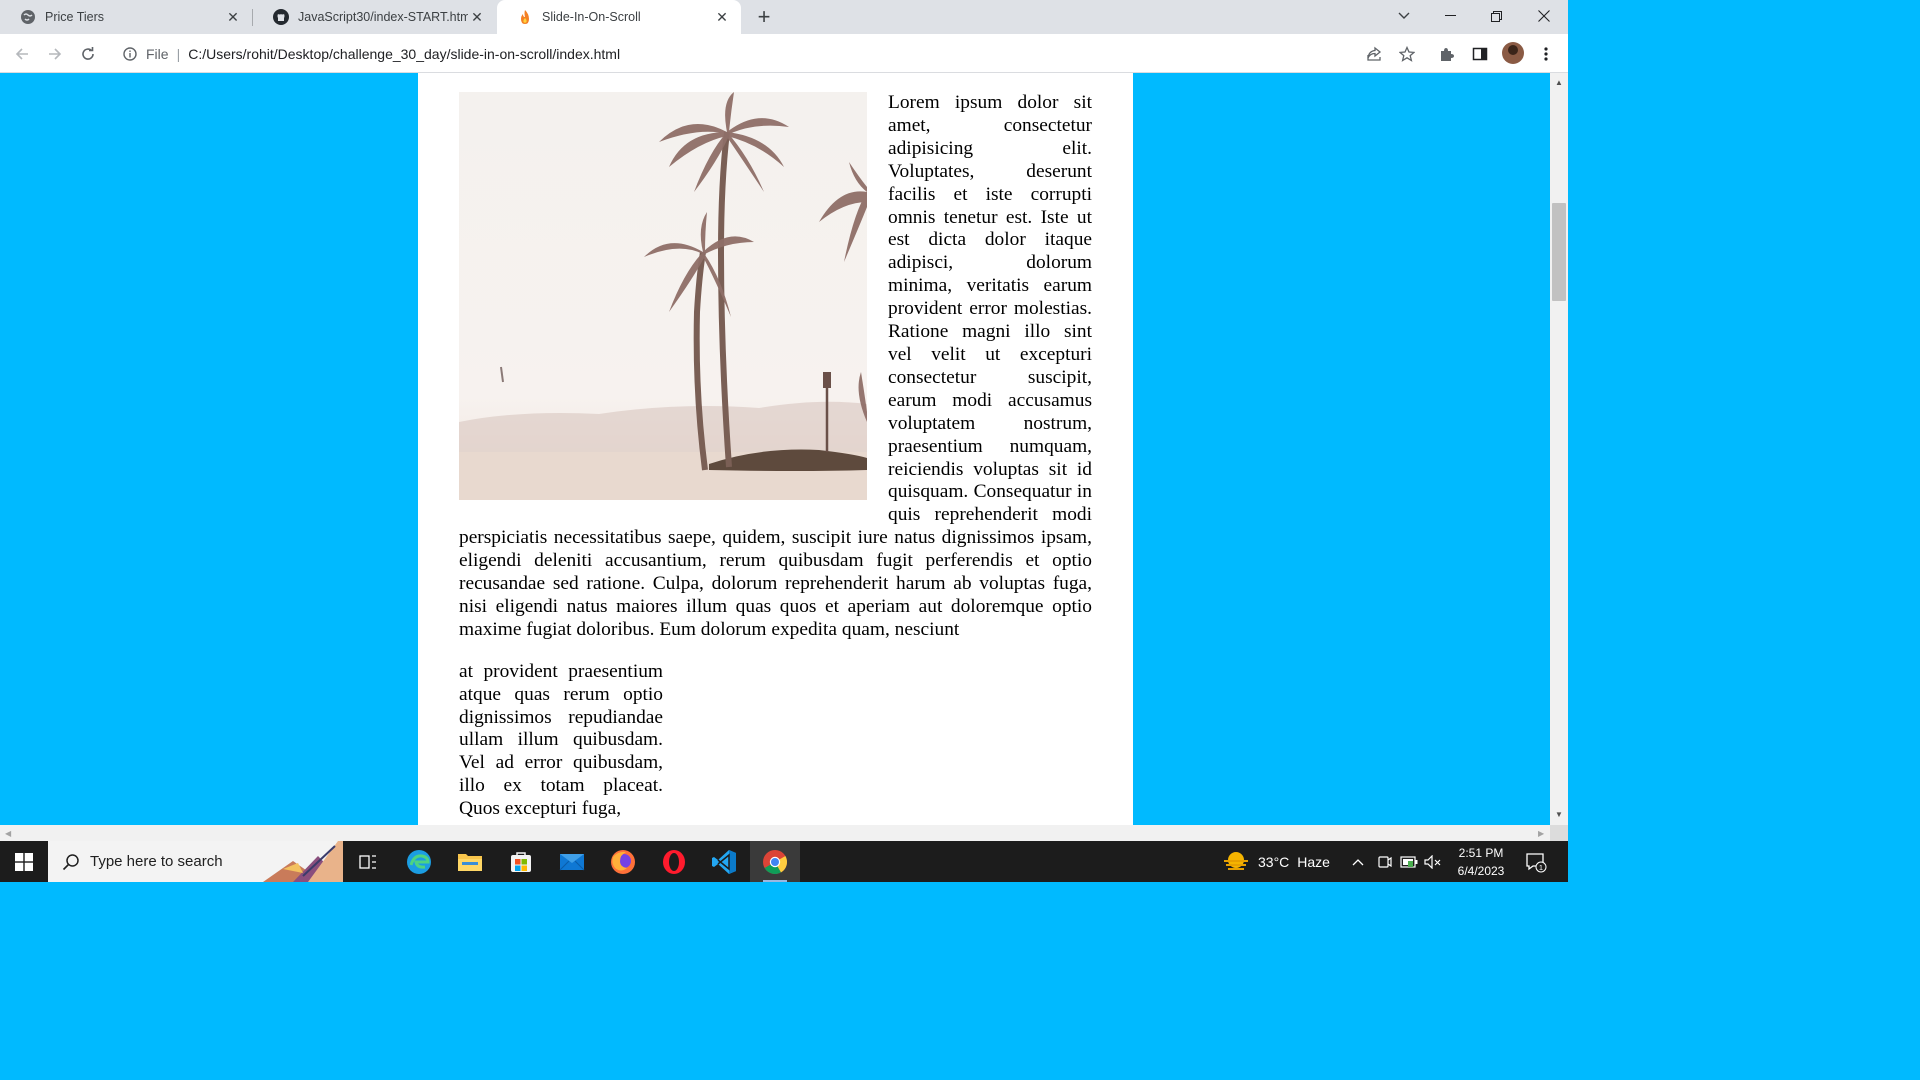 The width and height of the screenshot is (1920, 1080). What do you see at coordinates (1433, 861) in the screenshot?
I see `volume-muted-icon` at bounding box center [1433, 861].